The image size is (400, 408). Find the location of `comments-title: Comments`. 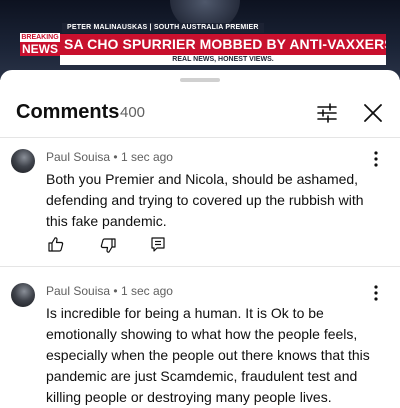

comments-title: Comments is located at coordinates (68, 112).